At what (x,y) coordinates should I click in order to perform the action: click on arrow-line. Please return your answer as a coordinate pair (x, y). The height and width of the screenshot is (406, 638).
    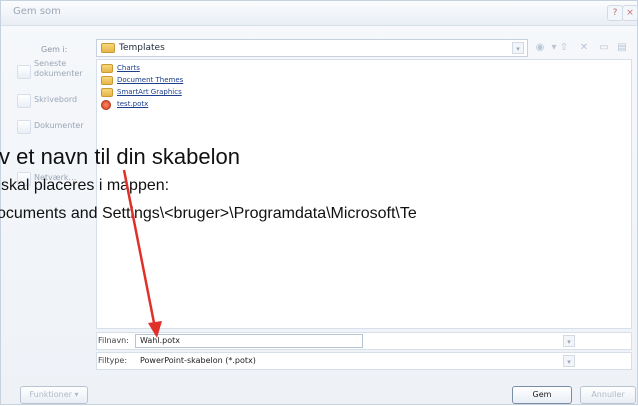
    Looking at the image, I should click on (139, 249).